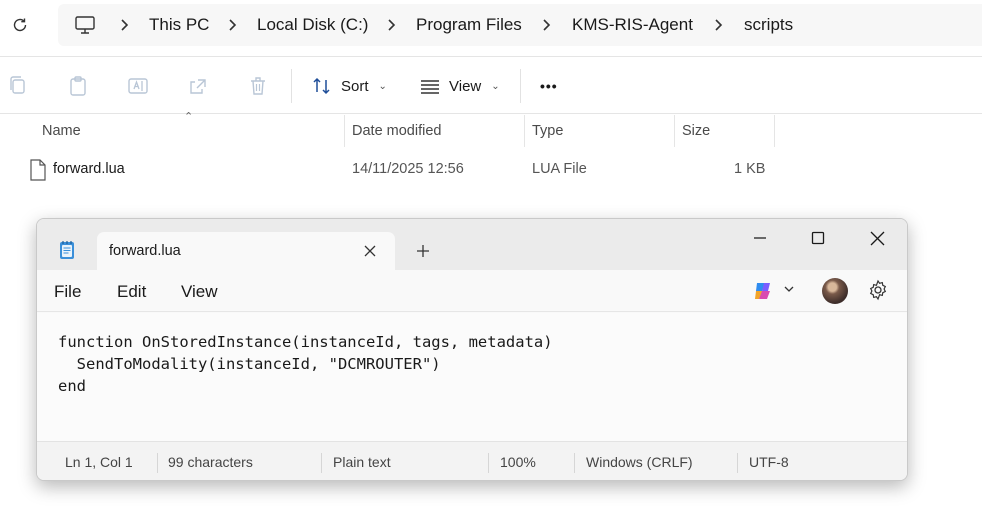 This screenshot has width=982, height=519. I want to click on status-character-count: 99 characters, so click(210, 462).